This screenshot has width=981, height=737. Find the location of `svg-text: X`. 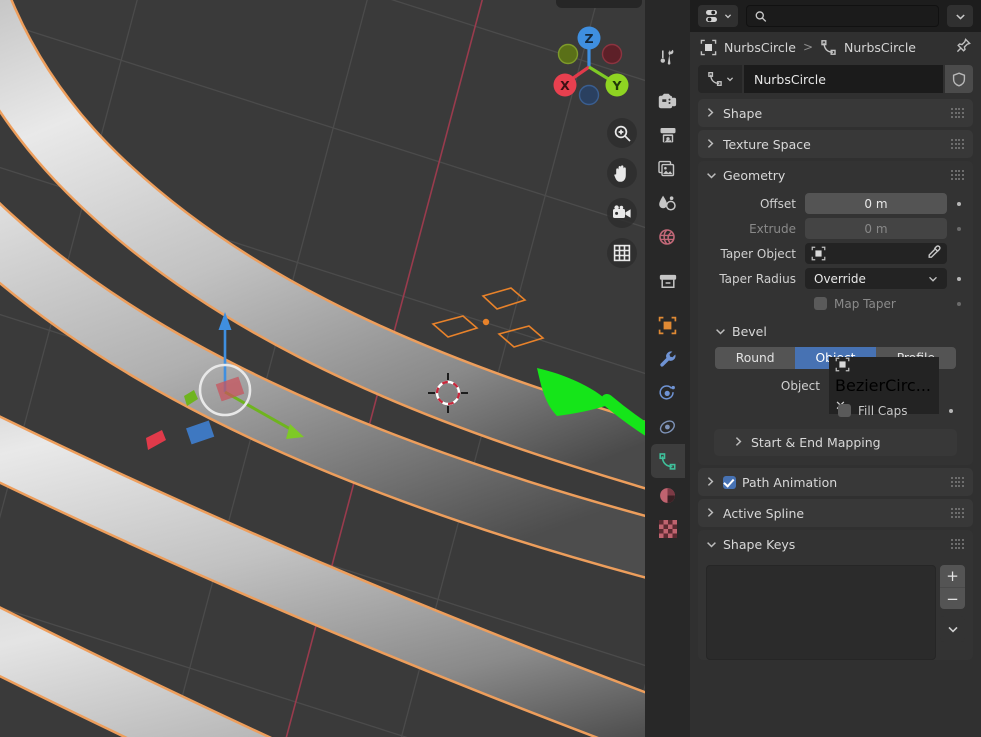

svg-text: X is located at coordinates (565, 85).